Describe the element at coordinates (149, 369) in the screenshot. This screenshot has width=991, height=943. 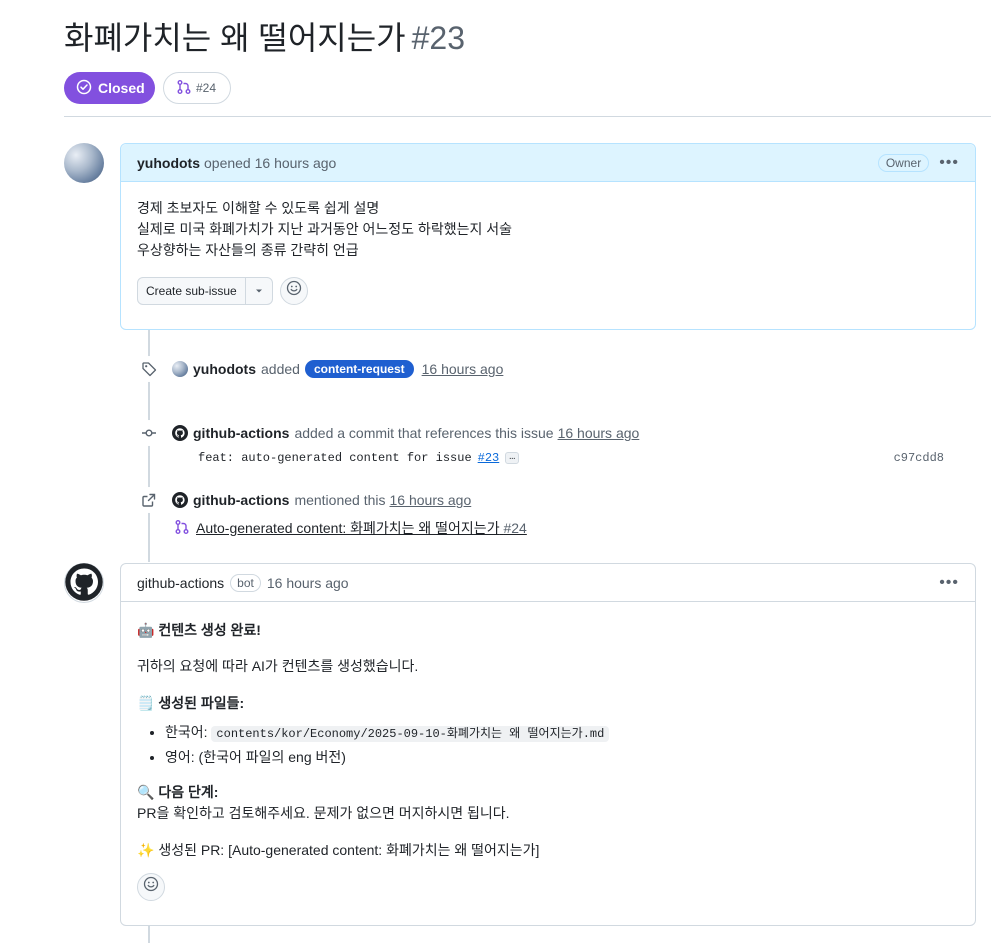
I see `tag-icon` at that location.